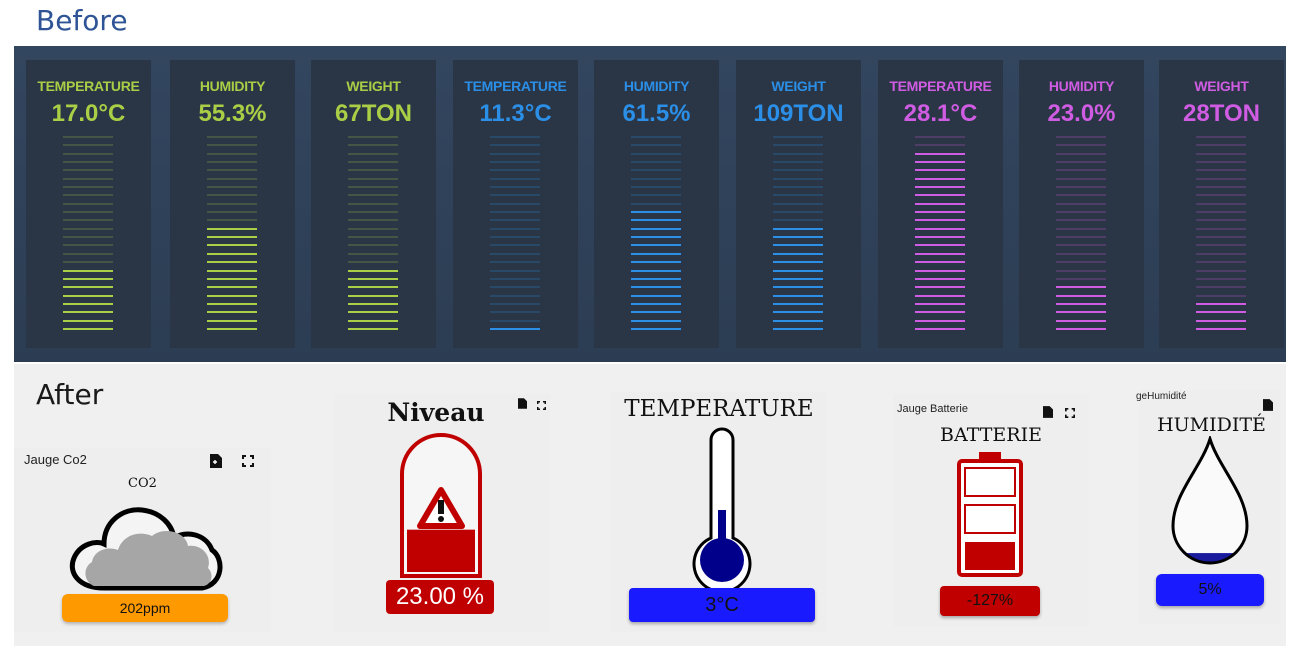  I want to click on niveau-tank, so click(441, 505).